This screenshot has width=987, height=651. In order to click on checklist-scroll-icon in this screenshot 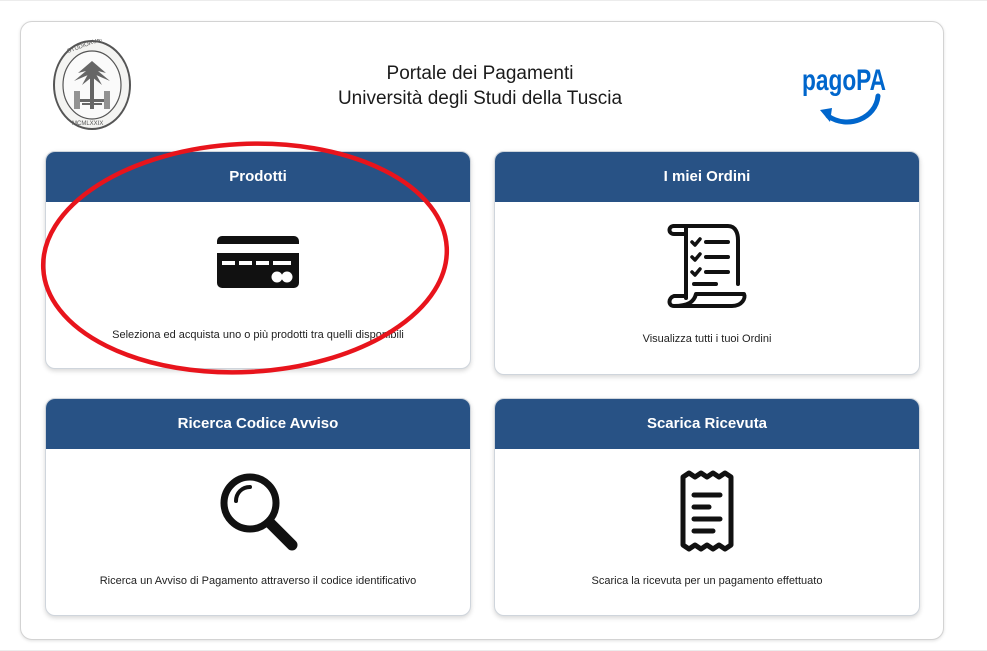, I will do `click(707, 266)`.